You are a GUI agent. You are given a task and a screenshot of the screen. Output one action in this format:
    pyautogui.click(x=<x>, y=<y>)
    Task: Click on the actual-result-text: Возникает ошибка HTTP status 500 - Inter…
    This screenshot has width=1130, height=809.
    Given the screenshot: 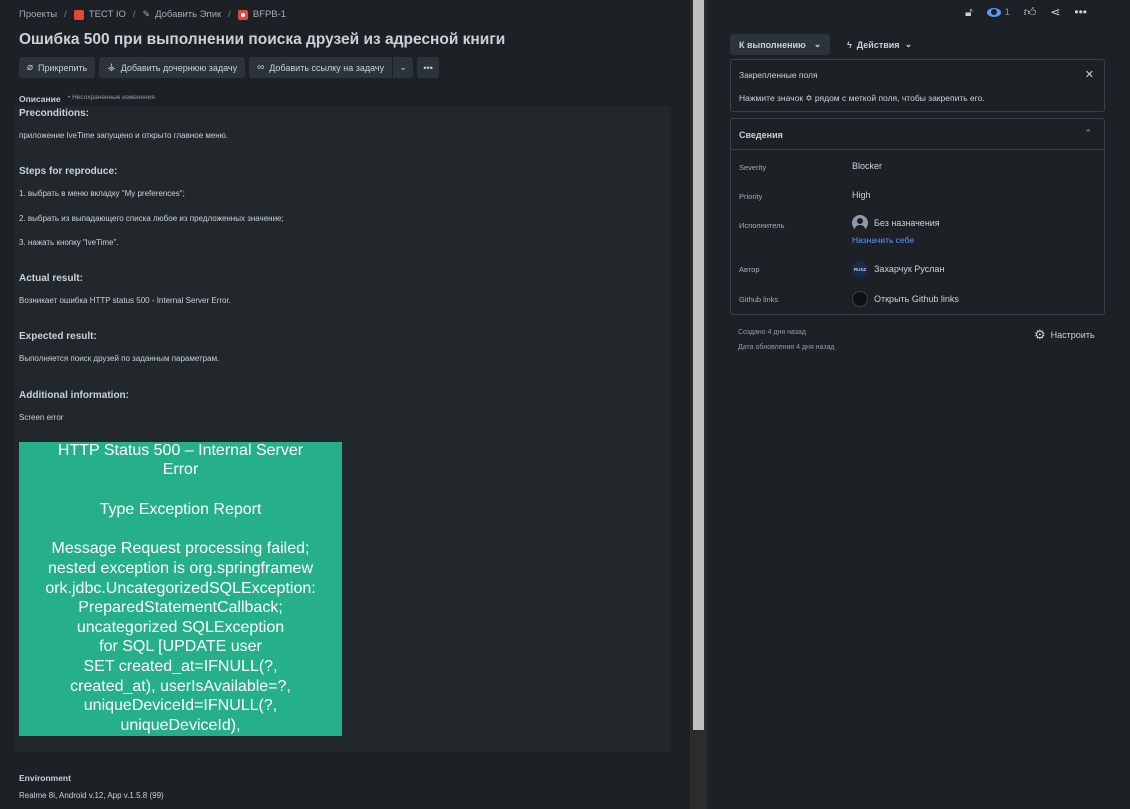 What is the action you would take?
    pyautogui.click(x=125, y=300)
    